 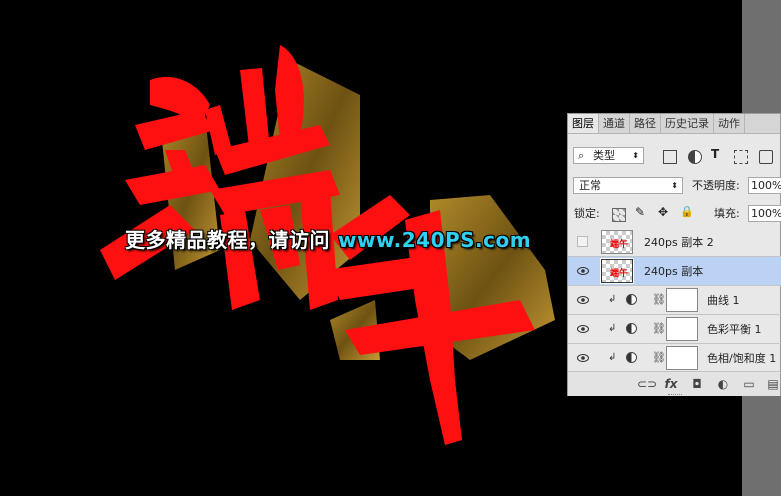 I want to click on layer-row: 端午 240ps 副本 2, so click(x=674, y=242).